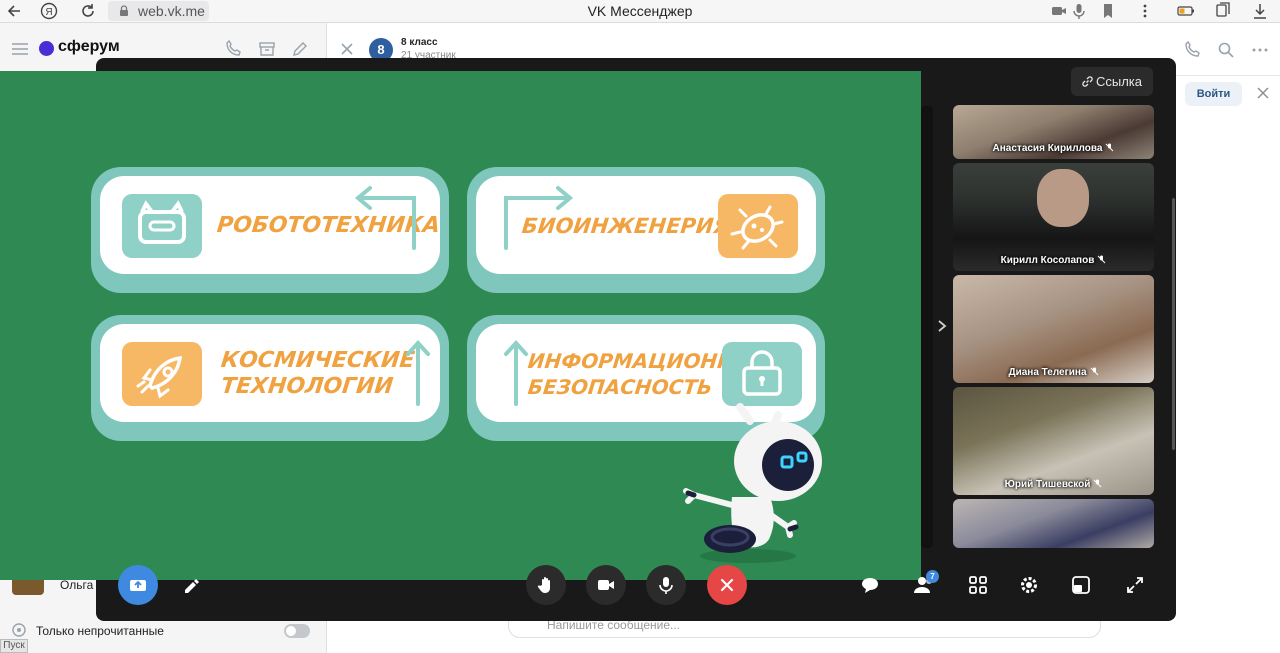 This screenshot has height=653, width=1280. What do you see at coordinates (758, 226) in the screenshot?
I see `bacteria-icon` at bounding box center [758, 226].